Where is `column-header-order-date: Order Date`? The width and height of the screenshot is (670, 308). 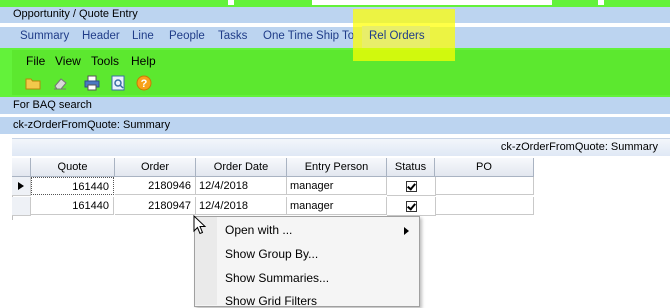 column-header-order-date: Order Date is located at coordinates (241, 167).